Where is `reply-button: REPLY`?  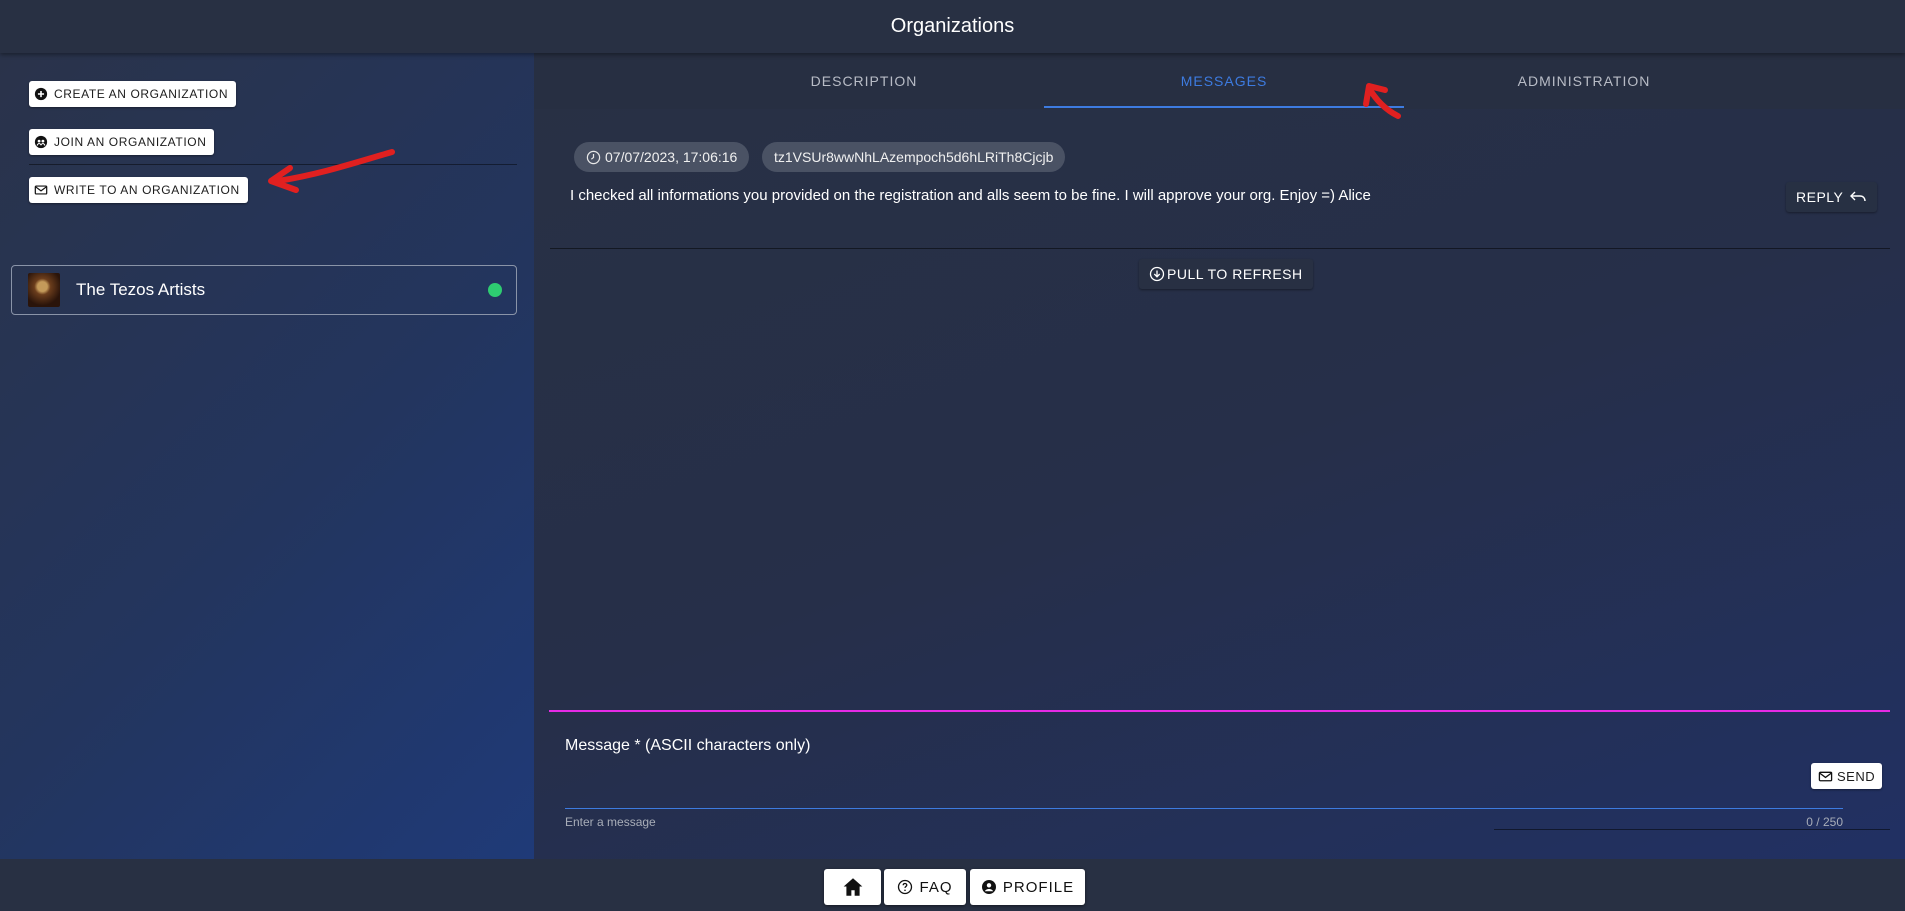 reply-button: REPLY is located at coordinates (1832, 197).